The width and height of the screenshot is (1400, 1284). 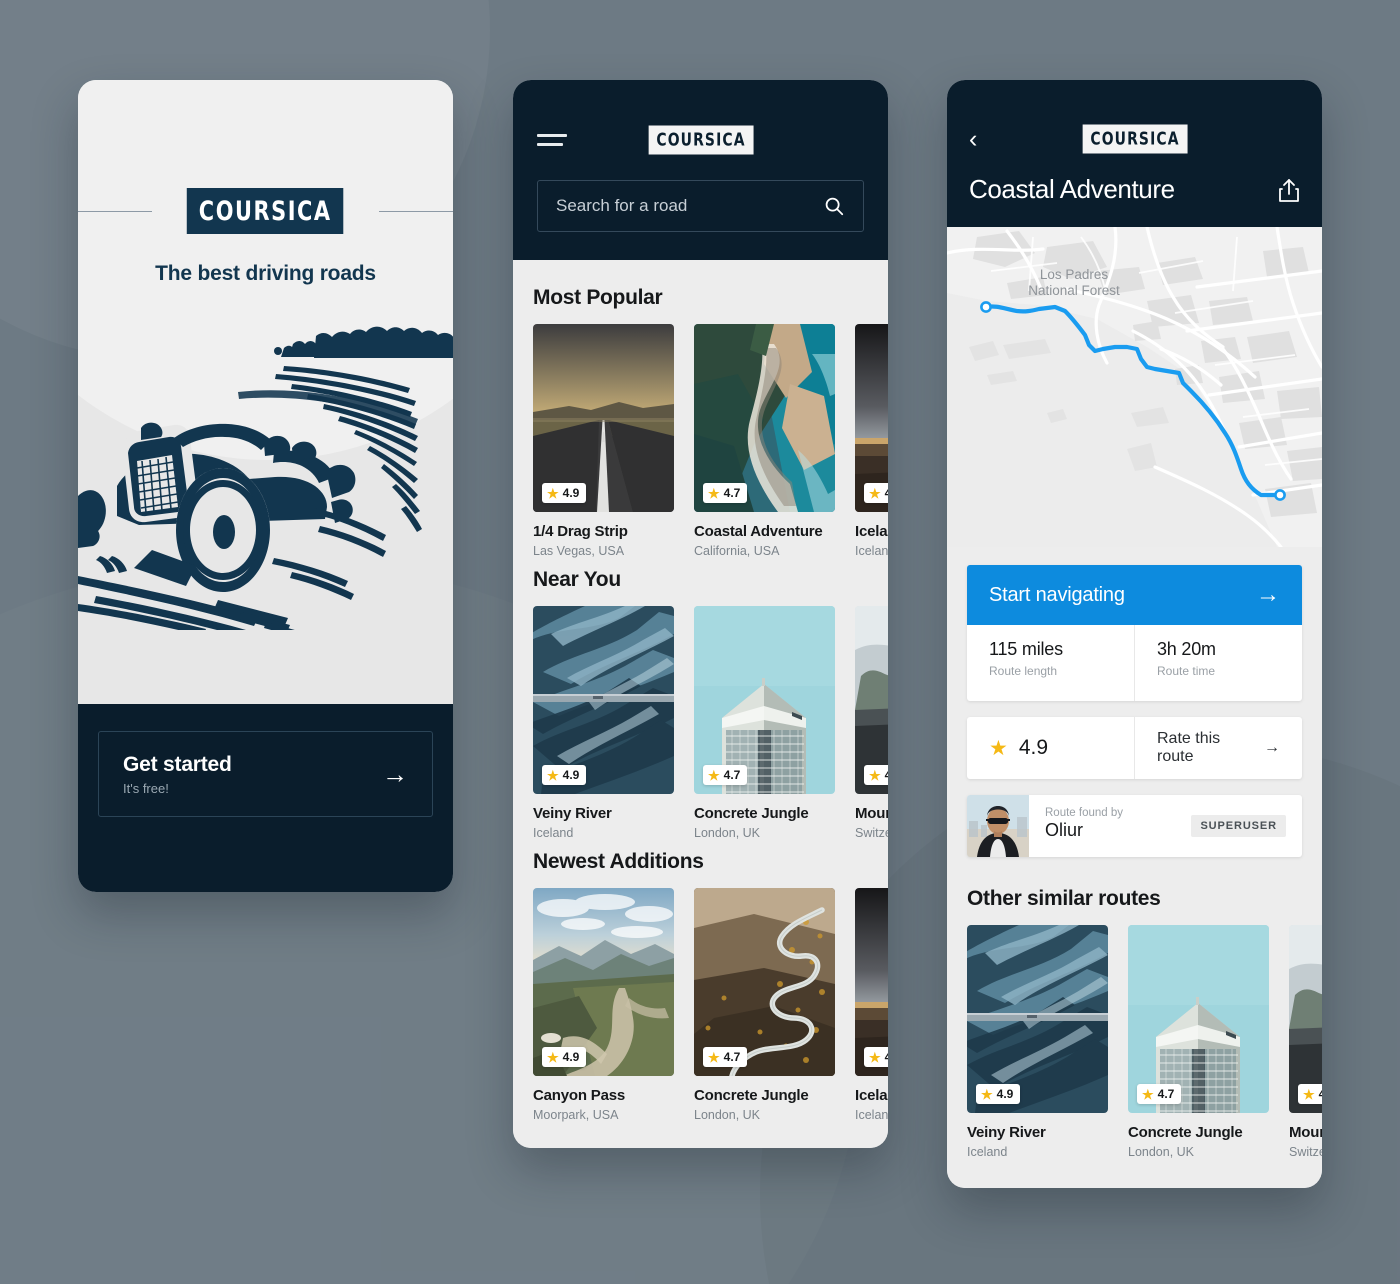 I want to click on divider-right, so click(x=415, y=211).